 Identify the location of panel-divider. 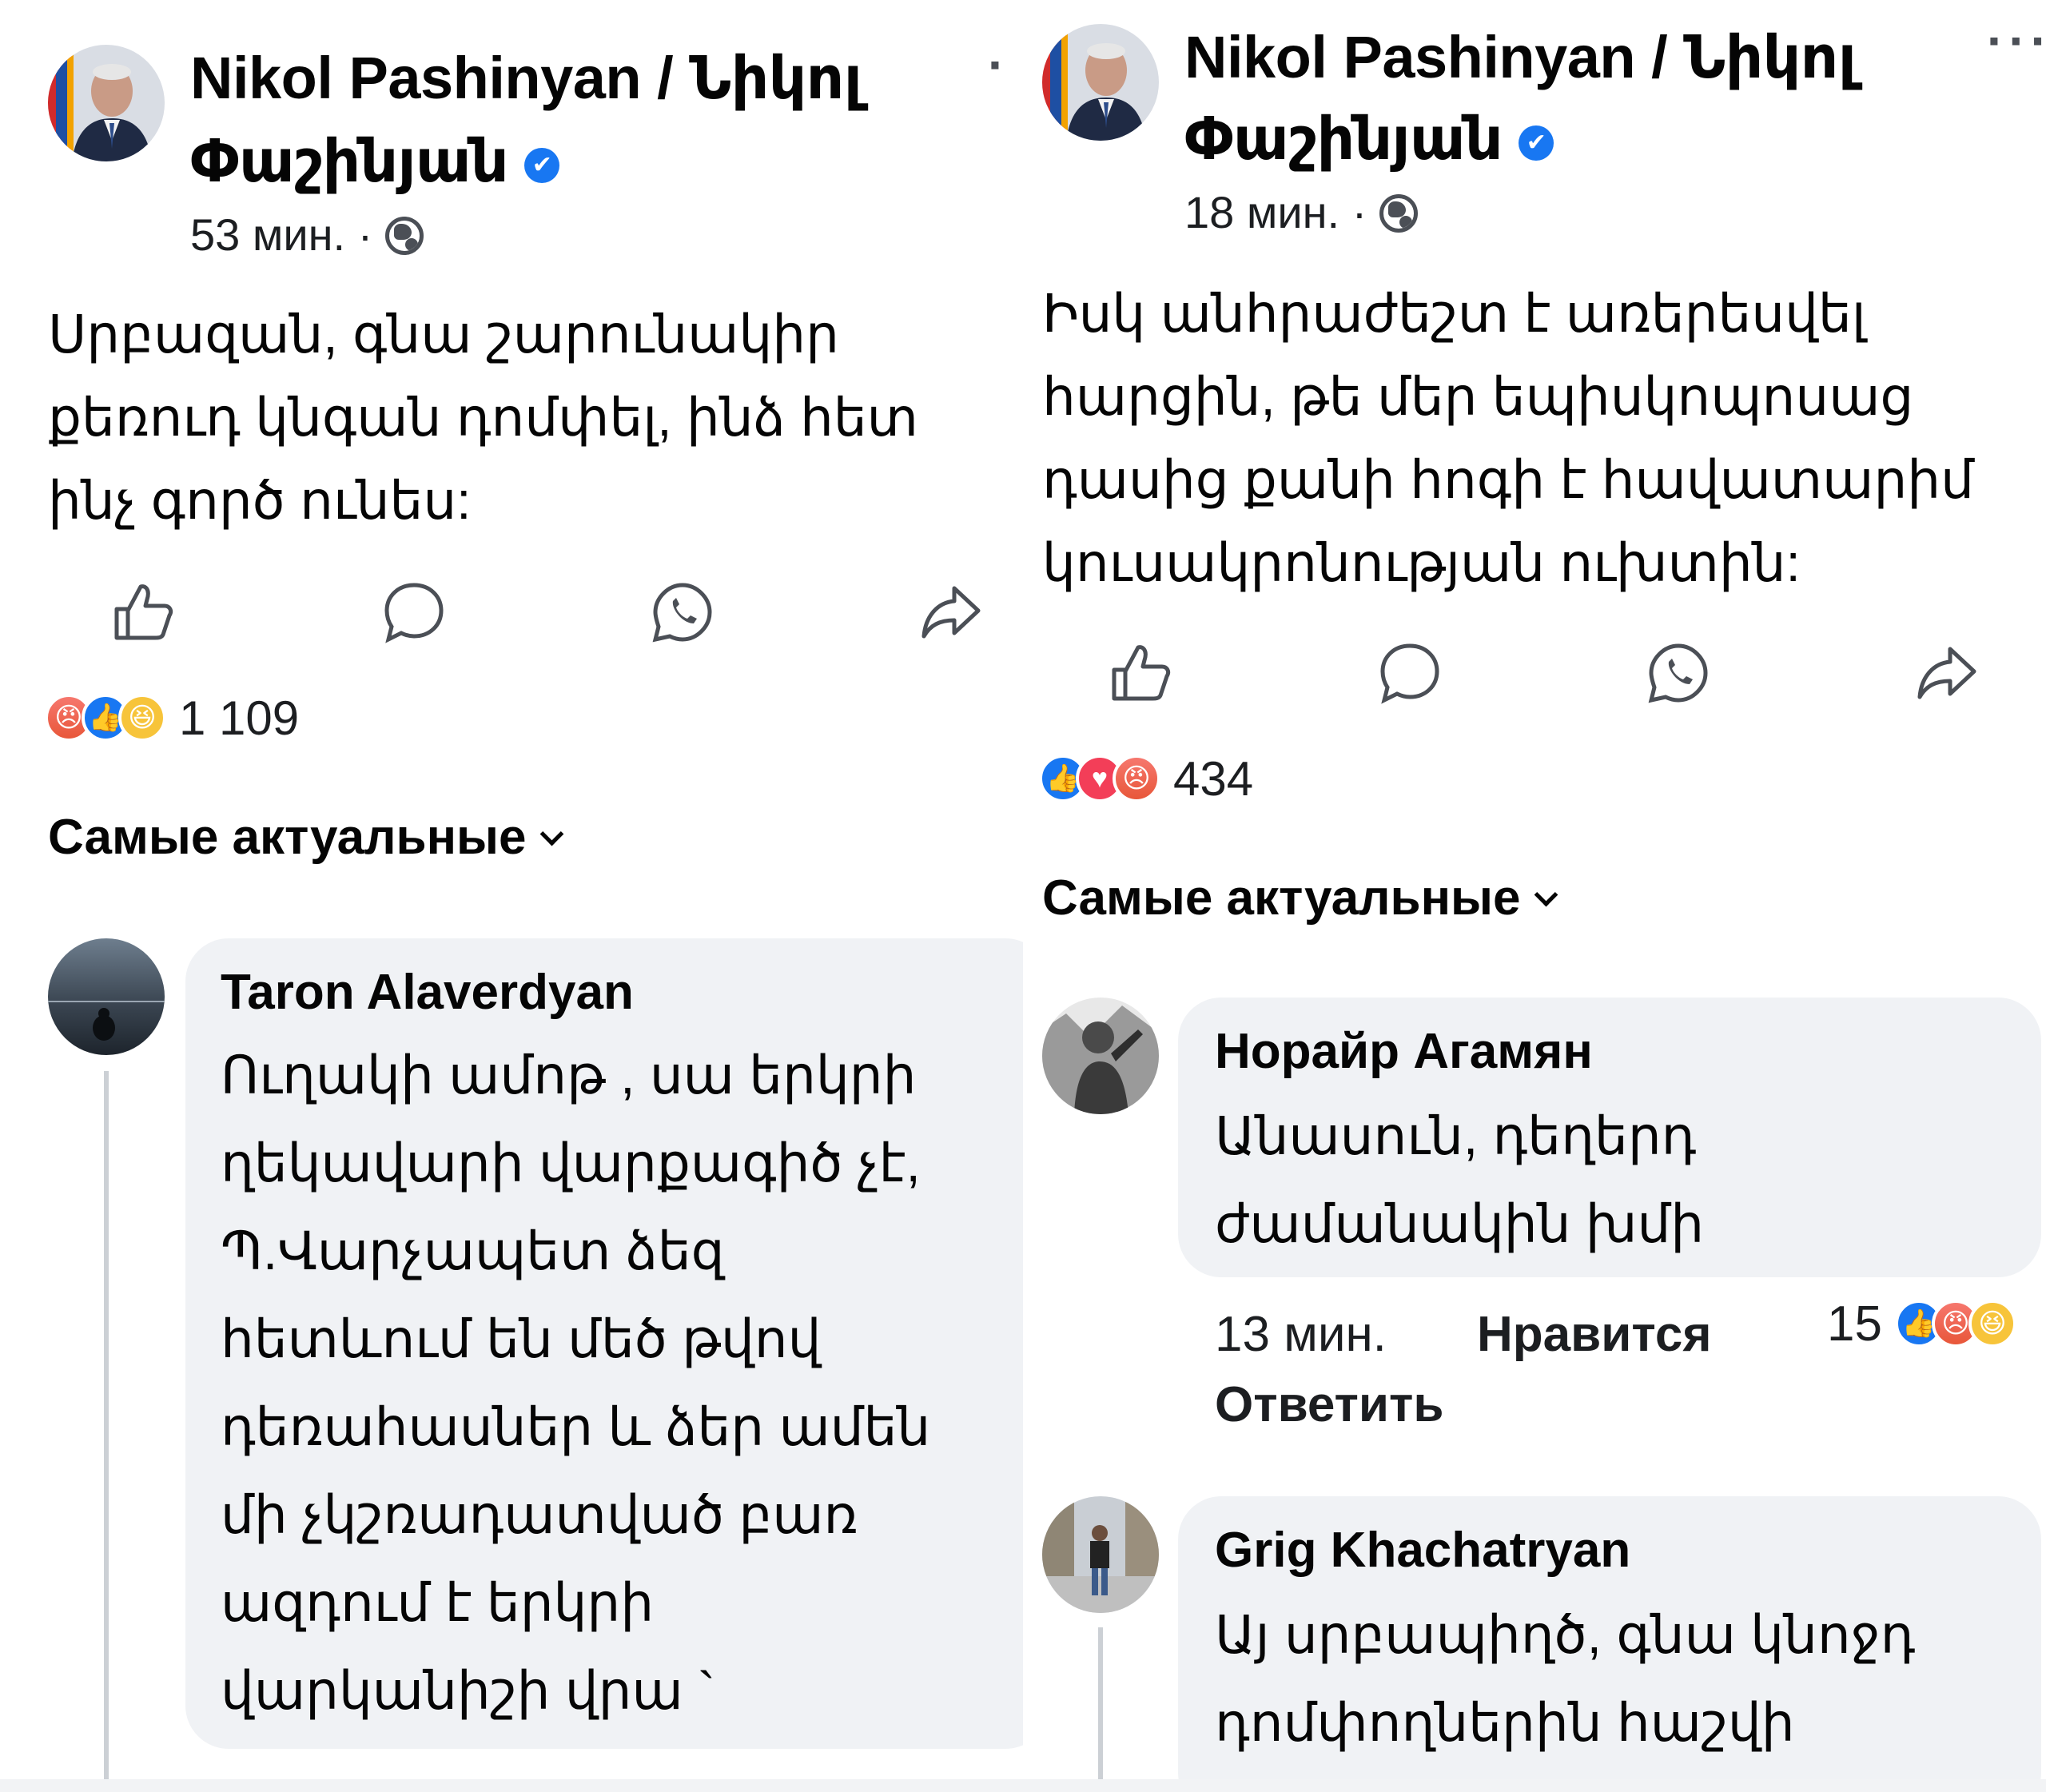
(1029, 896).